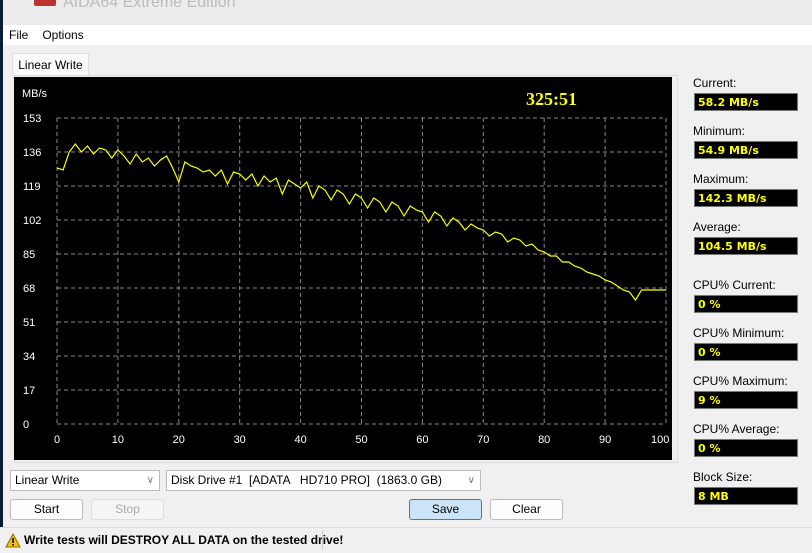 This screenshot has height=553, width=812. I want to click on y-tick-label: 102, so click(32, 221).